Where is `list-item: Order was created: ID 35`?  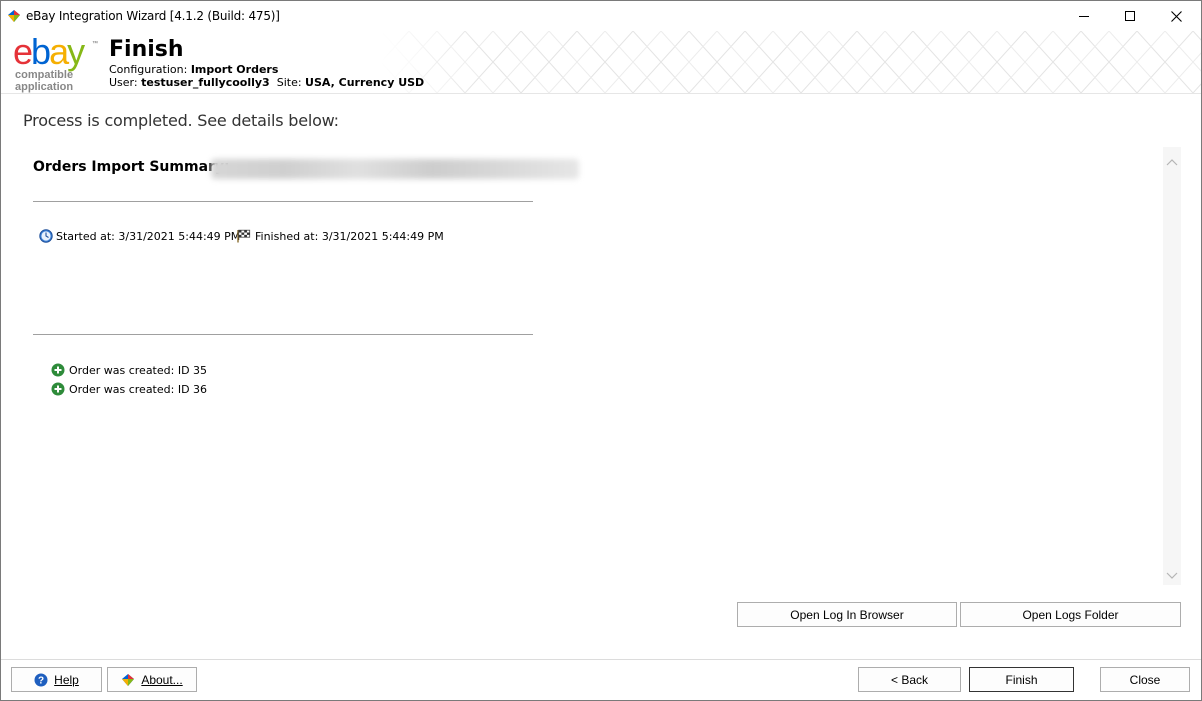
list-item: Order was created: ID 35 is located at coordinates (129, 370).